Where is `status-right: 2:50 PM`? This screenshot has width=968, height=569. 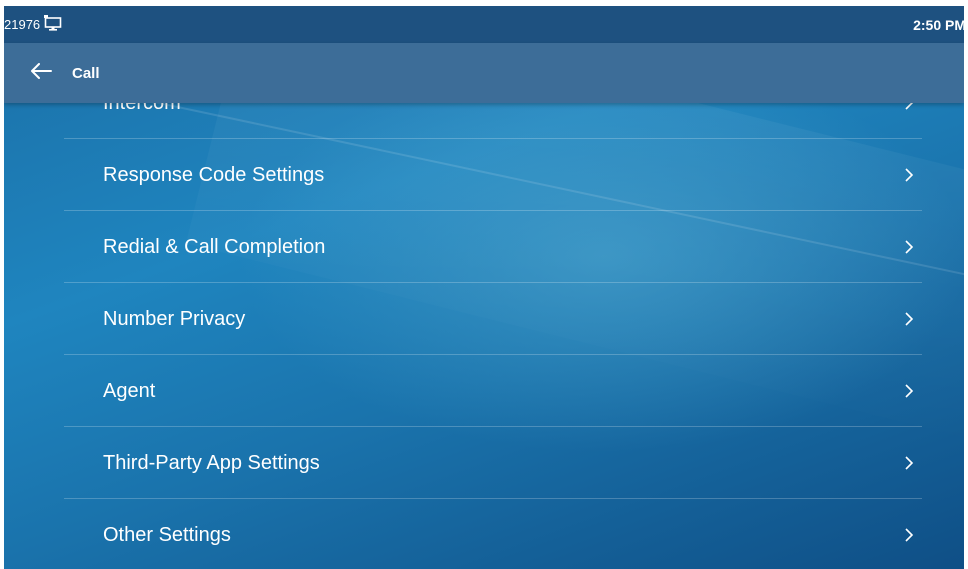
status-right: 2:50 PM is located at coordinates (938, 24).